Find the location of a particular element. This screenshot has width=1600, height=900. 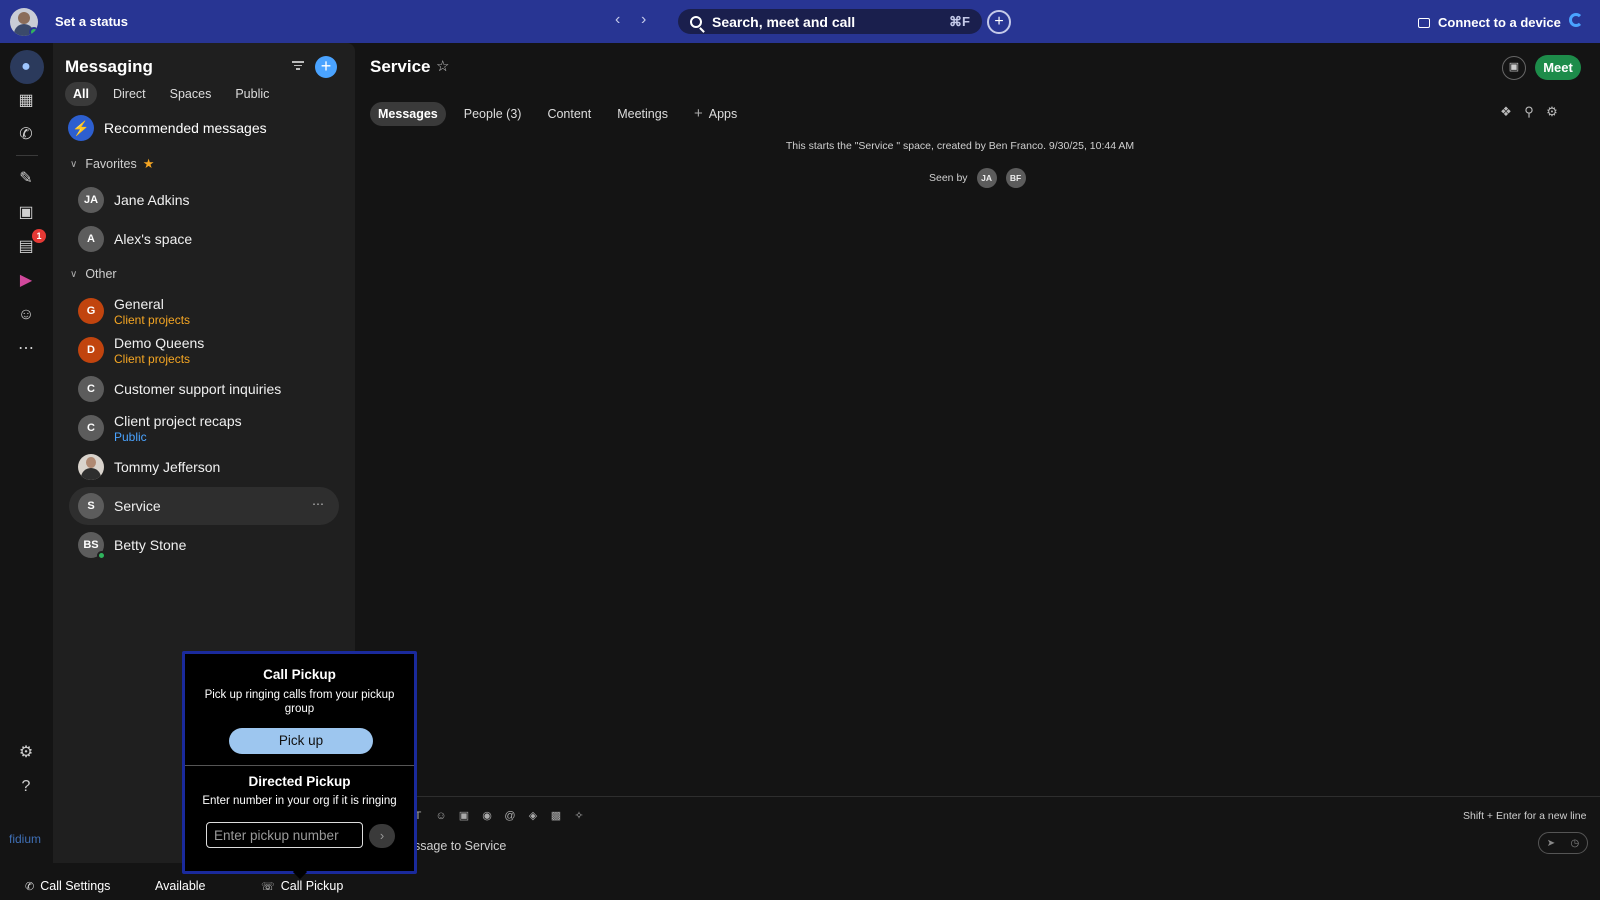

conversation-alexs-space: A Alex's space is located at coordinates (204, 239).